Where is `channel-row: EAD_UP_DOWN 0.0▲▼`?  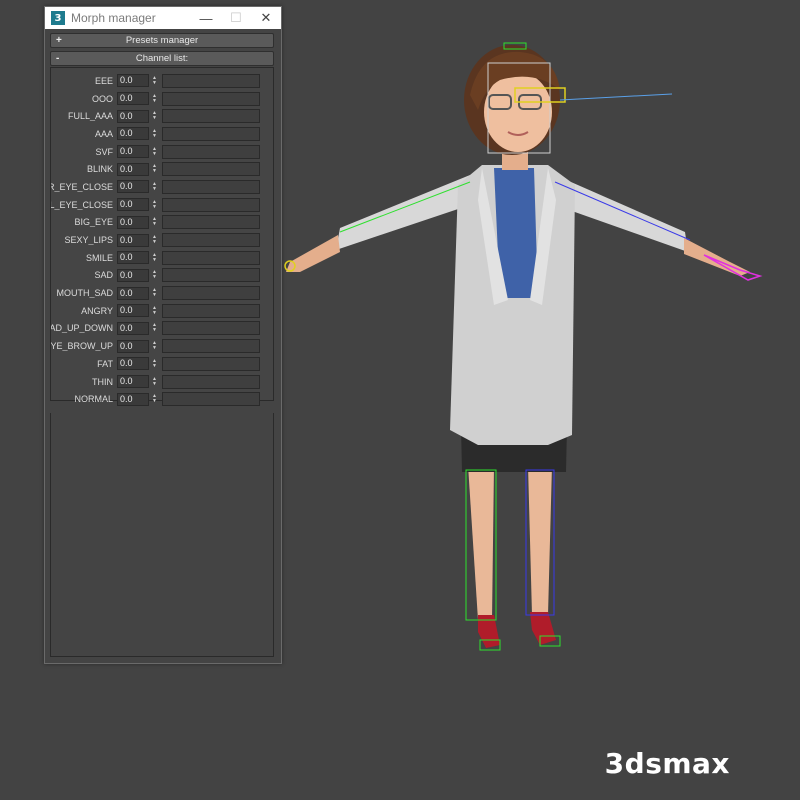 channel-row: EAD_UP_DOWN 0.0▲▼ is located at coordinates (162, 329).